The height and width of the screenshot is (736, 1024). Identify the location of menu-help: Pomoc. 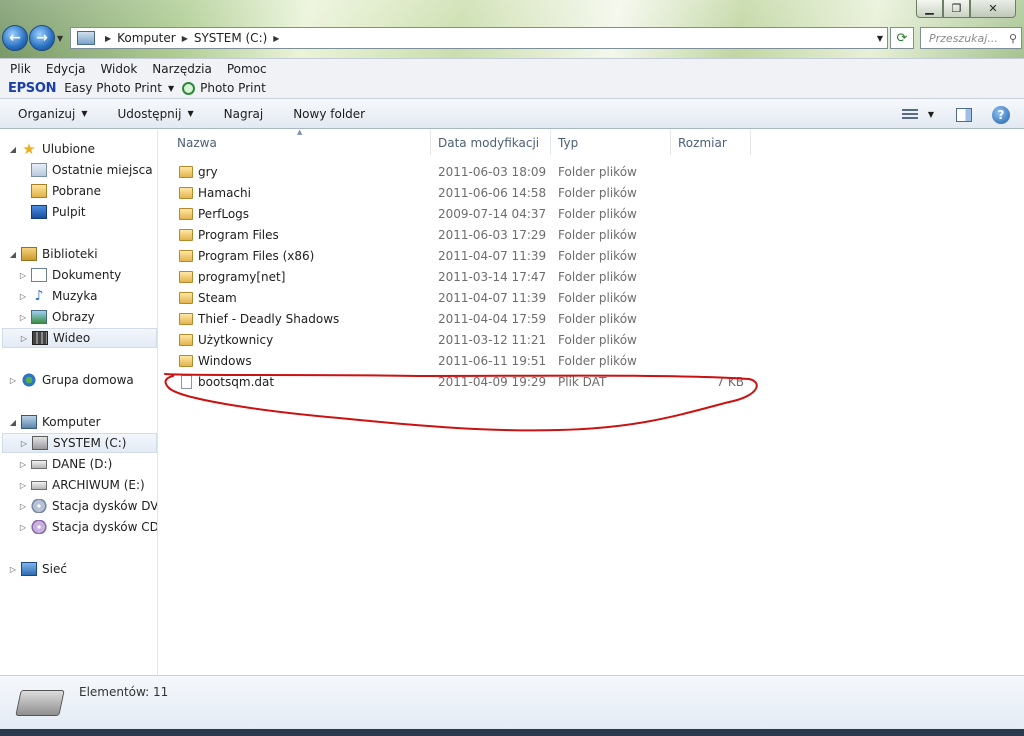
(247, 69).